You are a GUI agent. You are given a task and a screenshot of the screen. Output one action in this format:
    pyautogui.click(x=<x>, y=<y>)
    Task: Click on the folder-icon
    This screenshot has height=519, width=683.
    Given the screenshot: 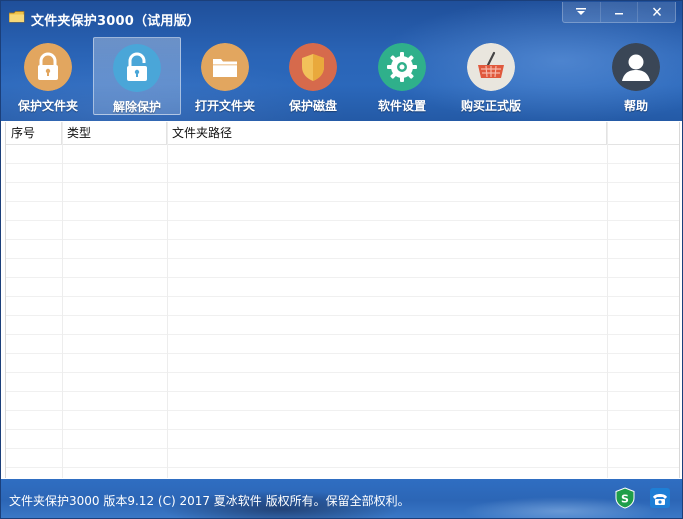 What is the action you would take?
    pyautogui.click(x=225, y=67)
    